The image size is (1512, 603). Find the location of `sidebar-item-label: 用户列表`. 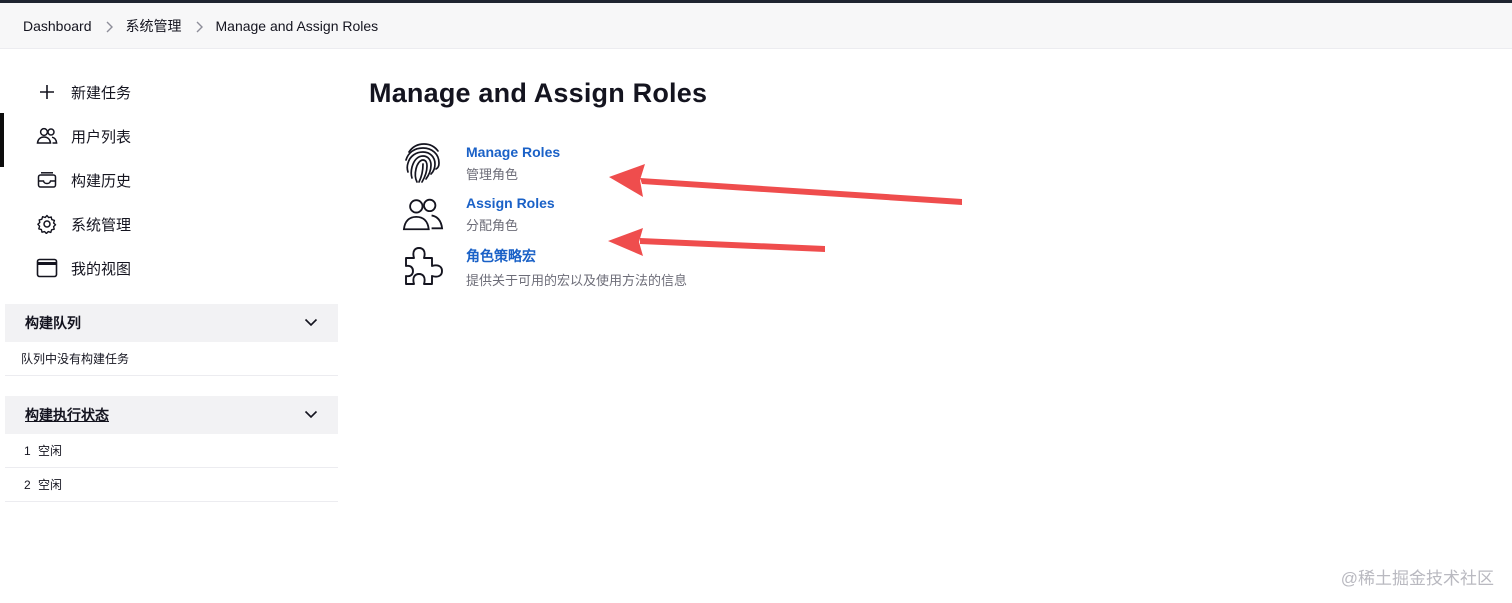

sidebar-item-label: 用户列表 is located at coordinates (101, 137).